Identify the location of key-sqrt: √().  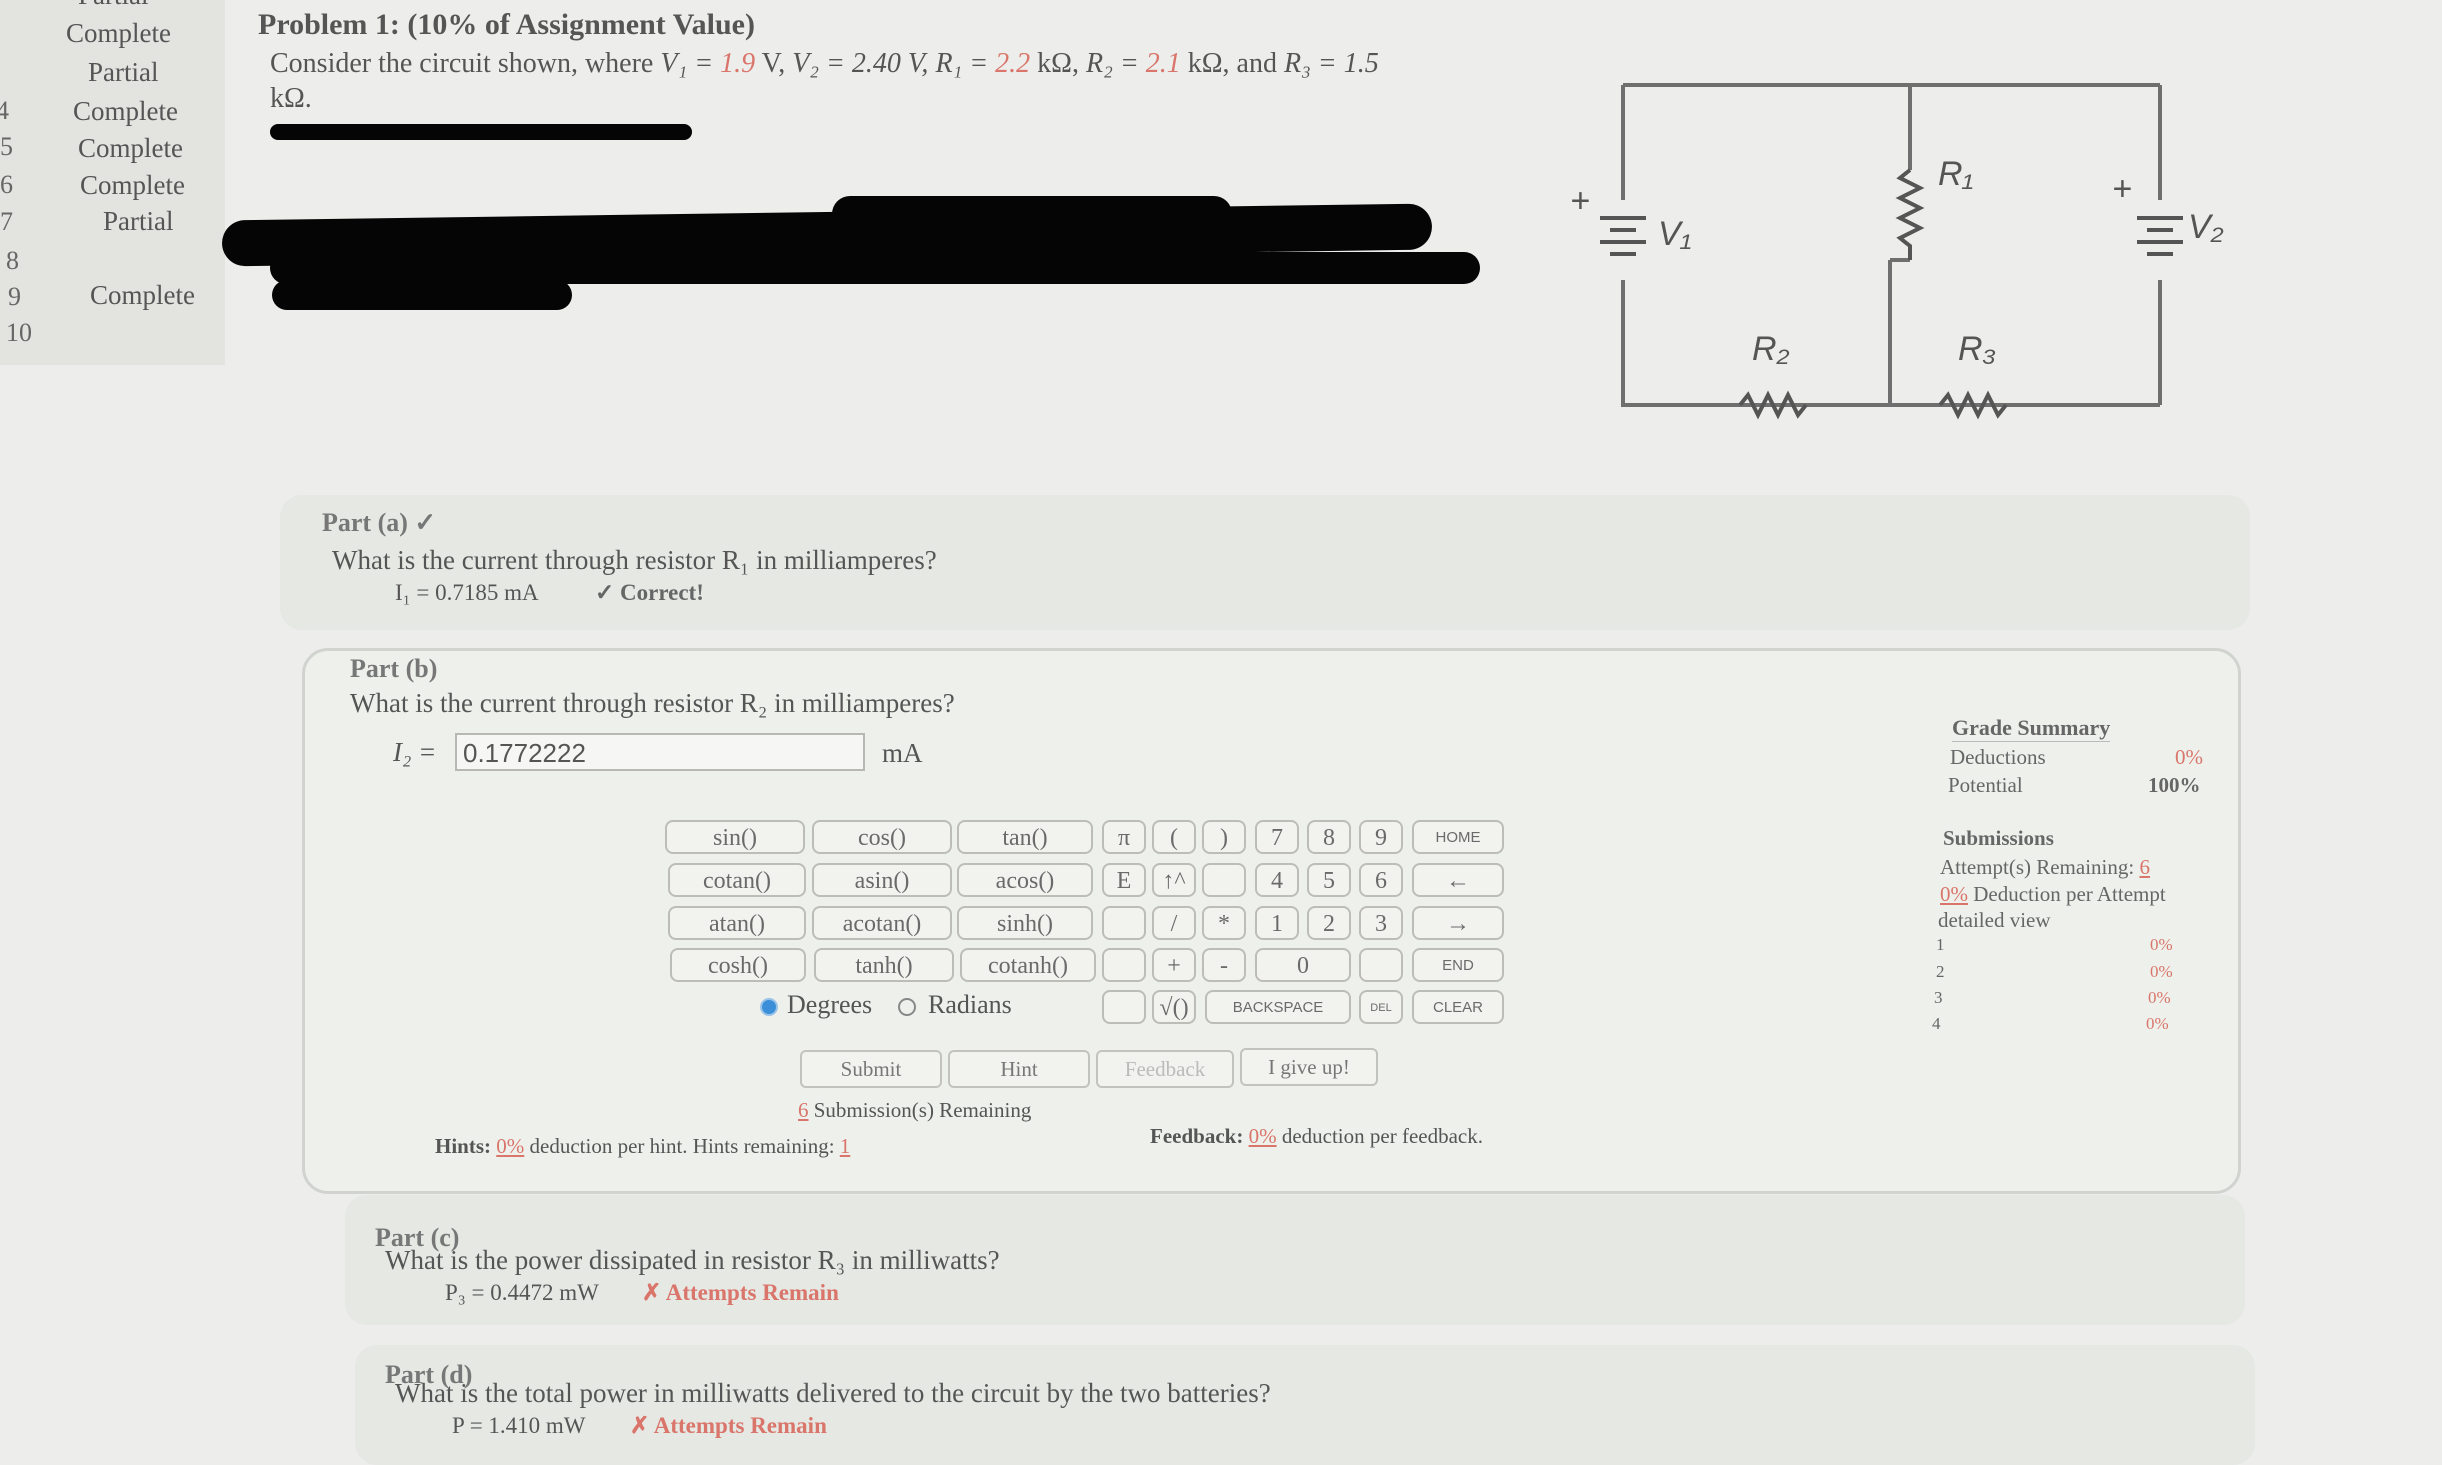
(1174, 1007).